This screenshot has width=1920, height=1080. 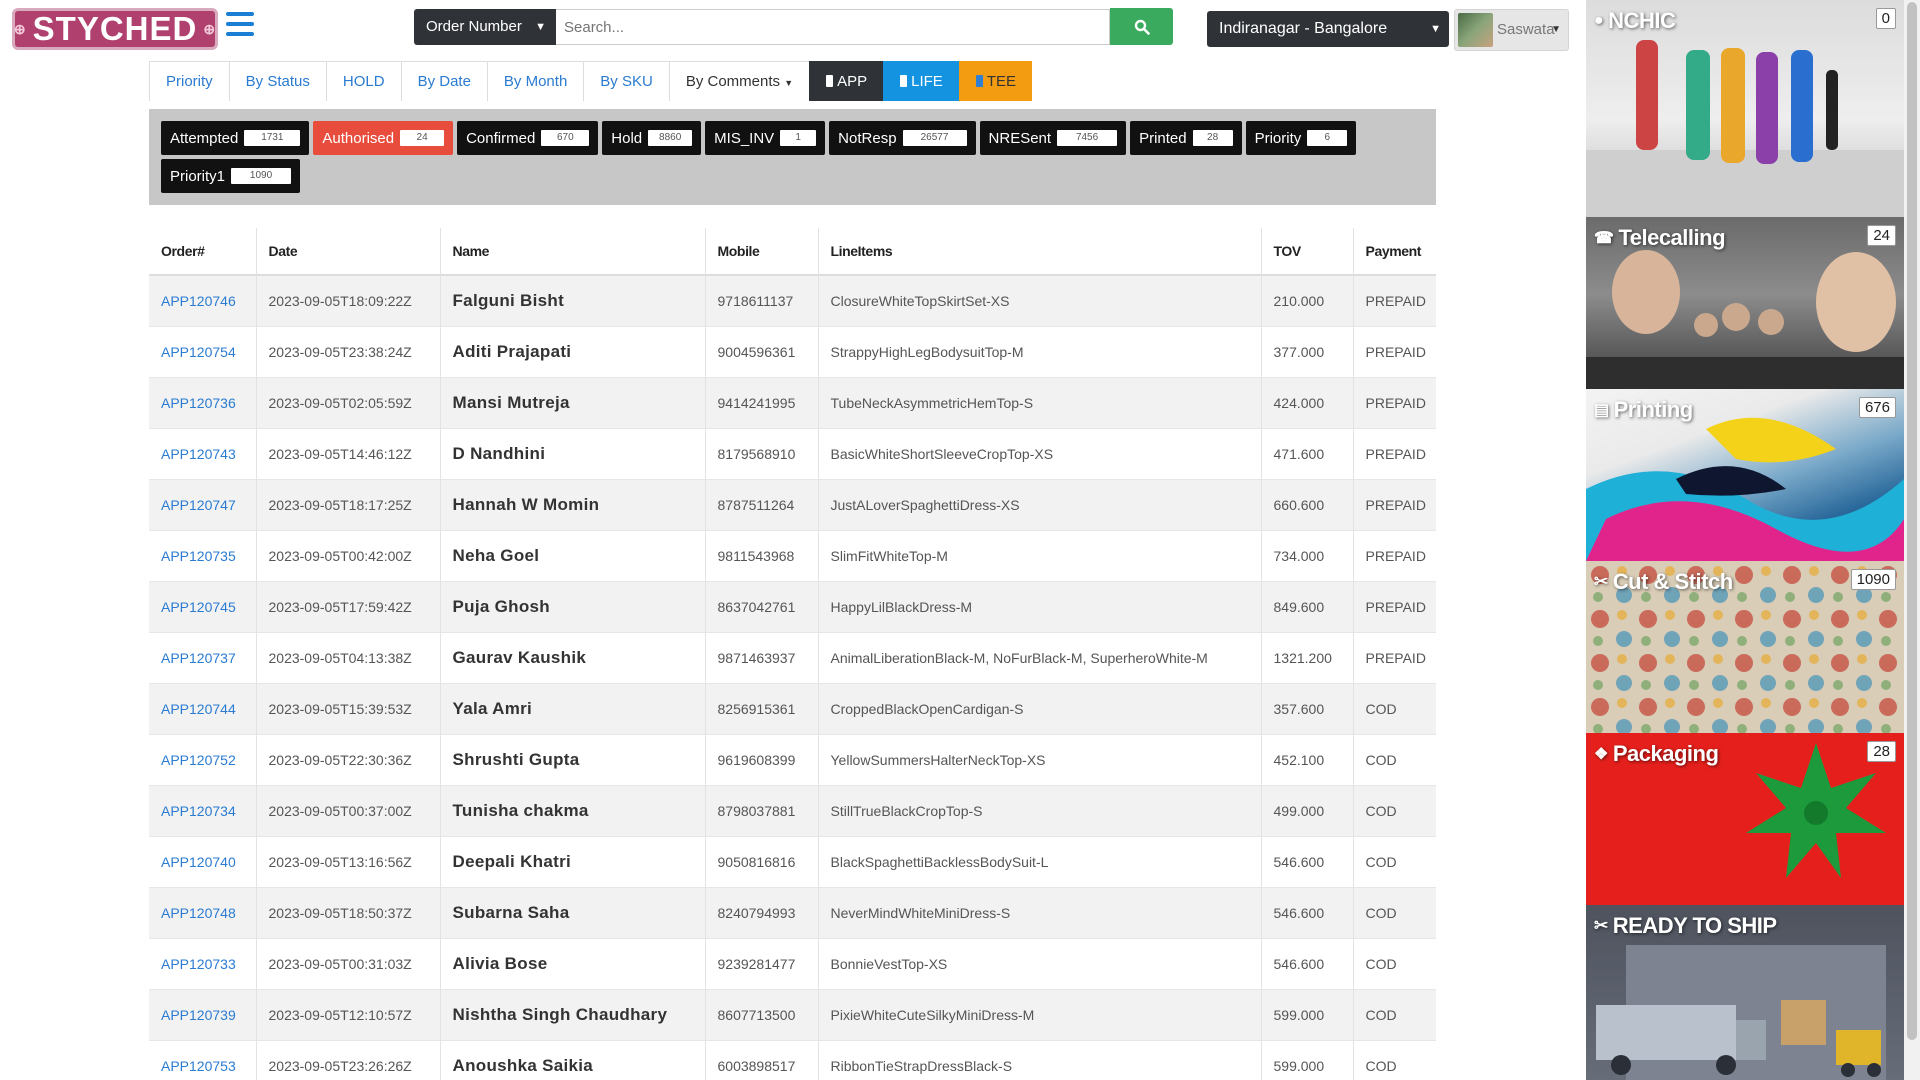 I want to click on panel-nchic: ● NCHIC 0, so click(x=1745, y=108).